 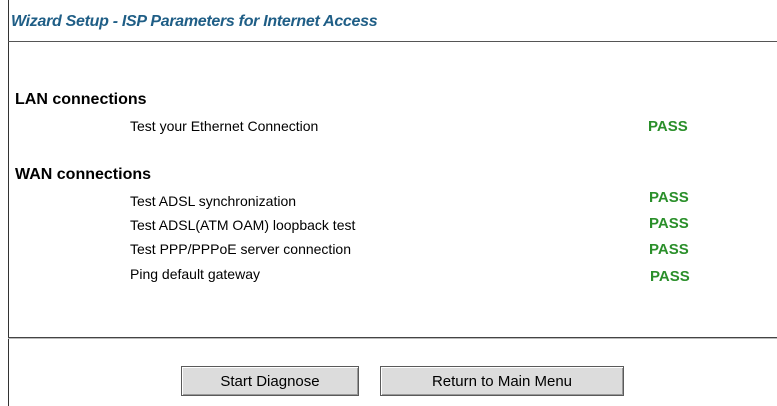 I want to click on test-adsl-loopback-label: Test ADSL(ATM OAM) loopback test, so click(x=243, y=225).